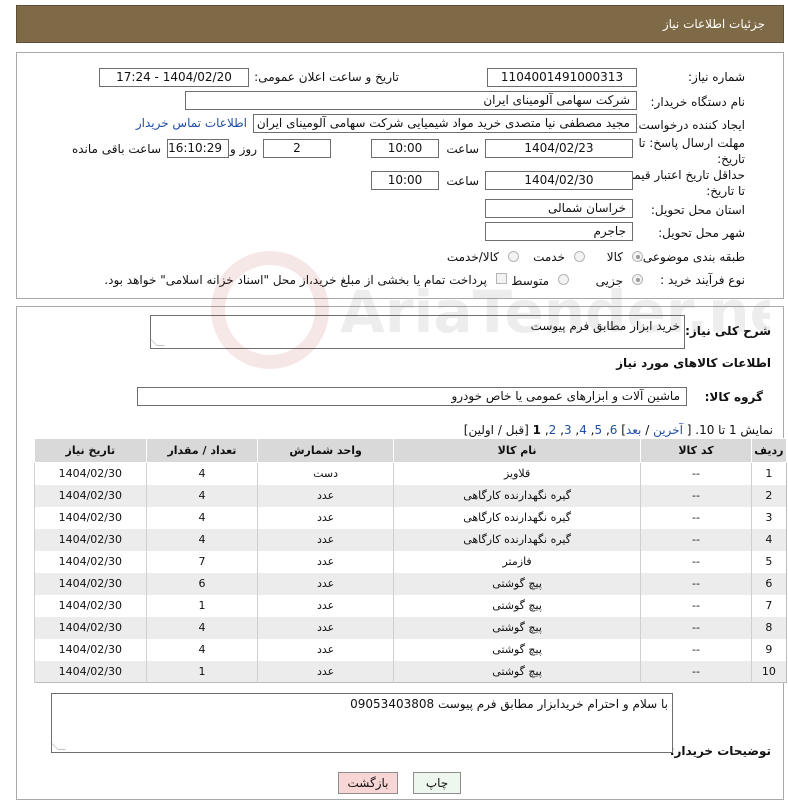  What do you see at coordinates (559, 208) in the screenshot?
I see `province-field: خراسان شمالی` at bounding box center [559, 208].